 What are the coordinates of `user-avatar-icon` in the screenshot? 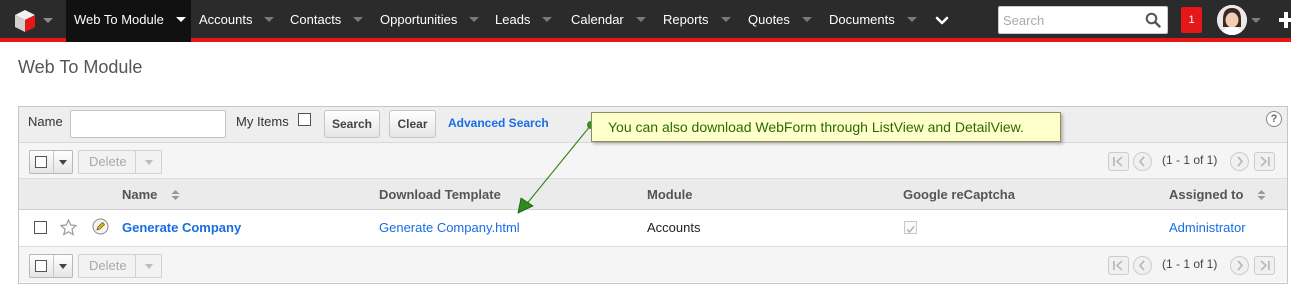 It's located at (1232, 20).